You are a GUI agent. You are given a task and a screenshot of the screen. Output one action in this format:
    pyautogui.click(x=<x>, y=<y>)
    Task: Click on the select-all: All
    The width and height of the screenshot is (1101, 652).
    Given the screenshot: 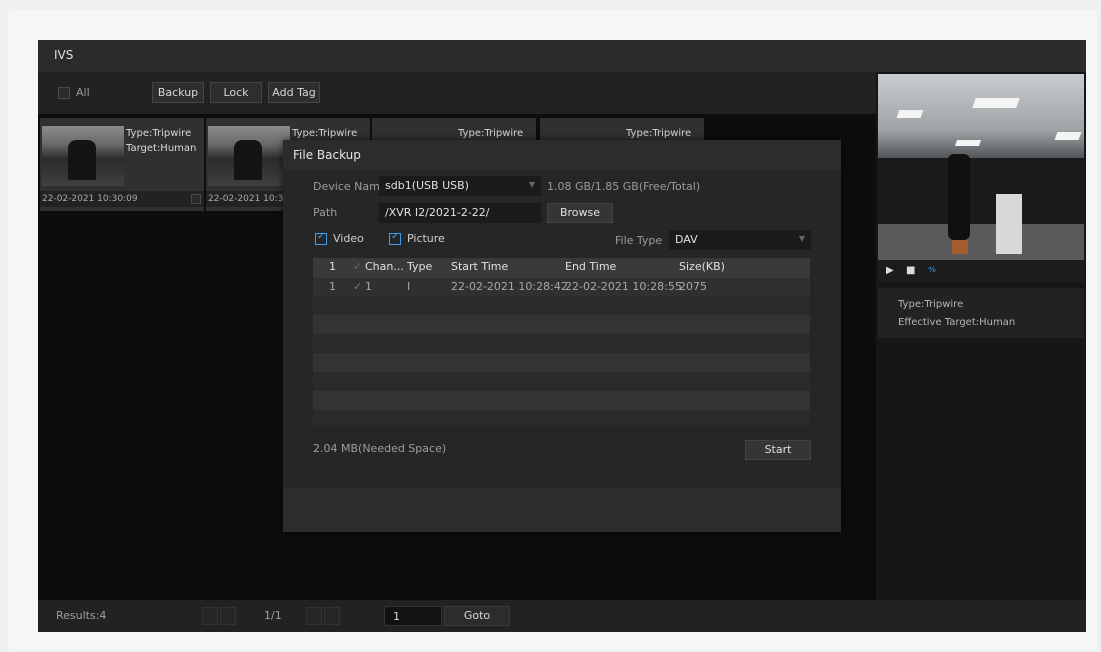 What is the action you would take?
    pyautogui.click(x=74, y=92)
    